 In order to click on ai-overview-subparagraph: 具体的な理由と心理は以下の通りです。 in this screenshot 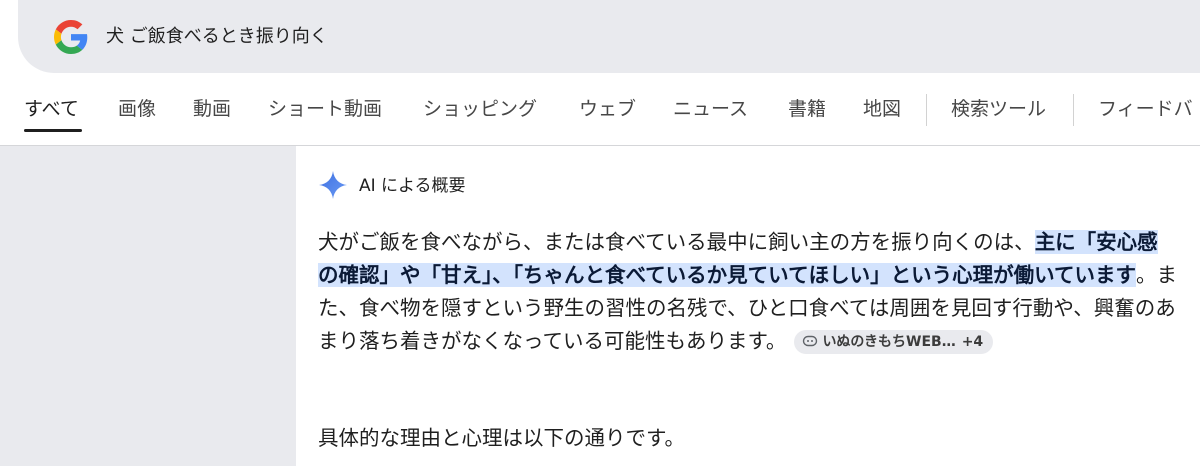, I will do `click(501, 438)`.